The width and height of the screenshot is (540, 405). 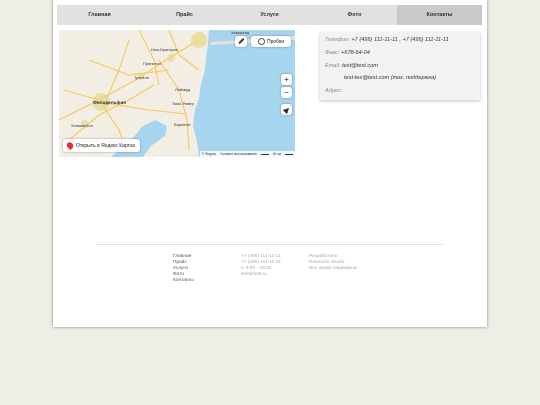 I want to click on map-label-philadelphia: Филадельфия, so click(x=109, y=102).